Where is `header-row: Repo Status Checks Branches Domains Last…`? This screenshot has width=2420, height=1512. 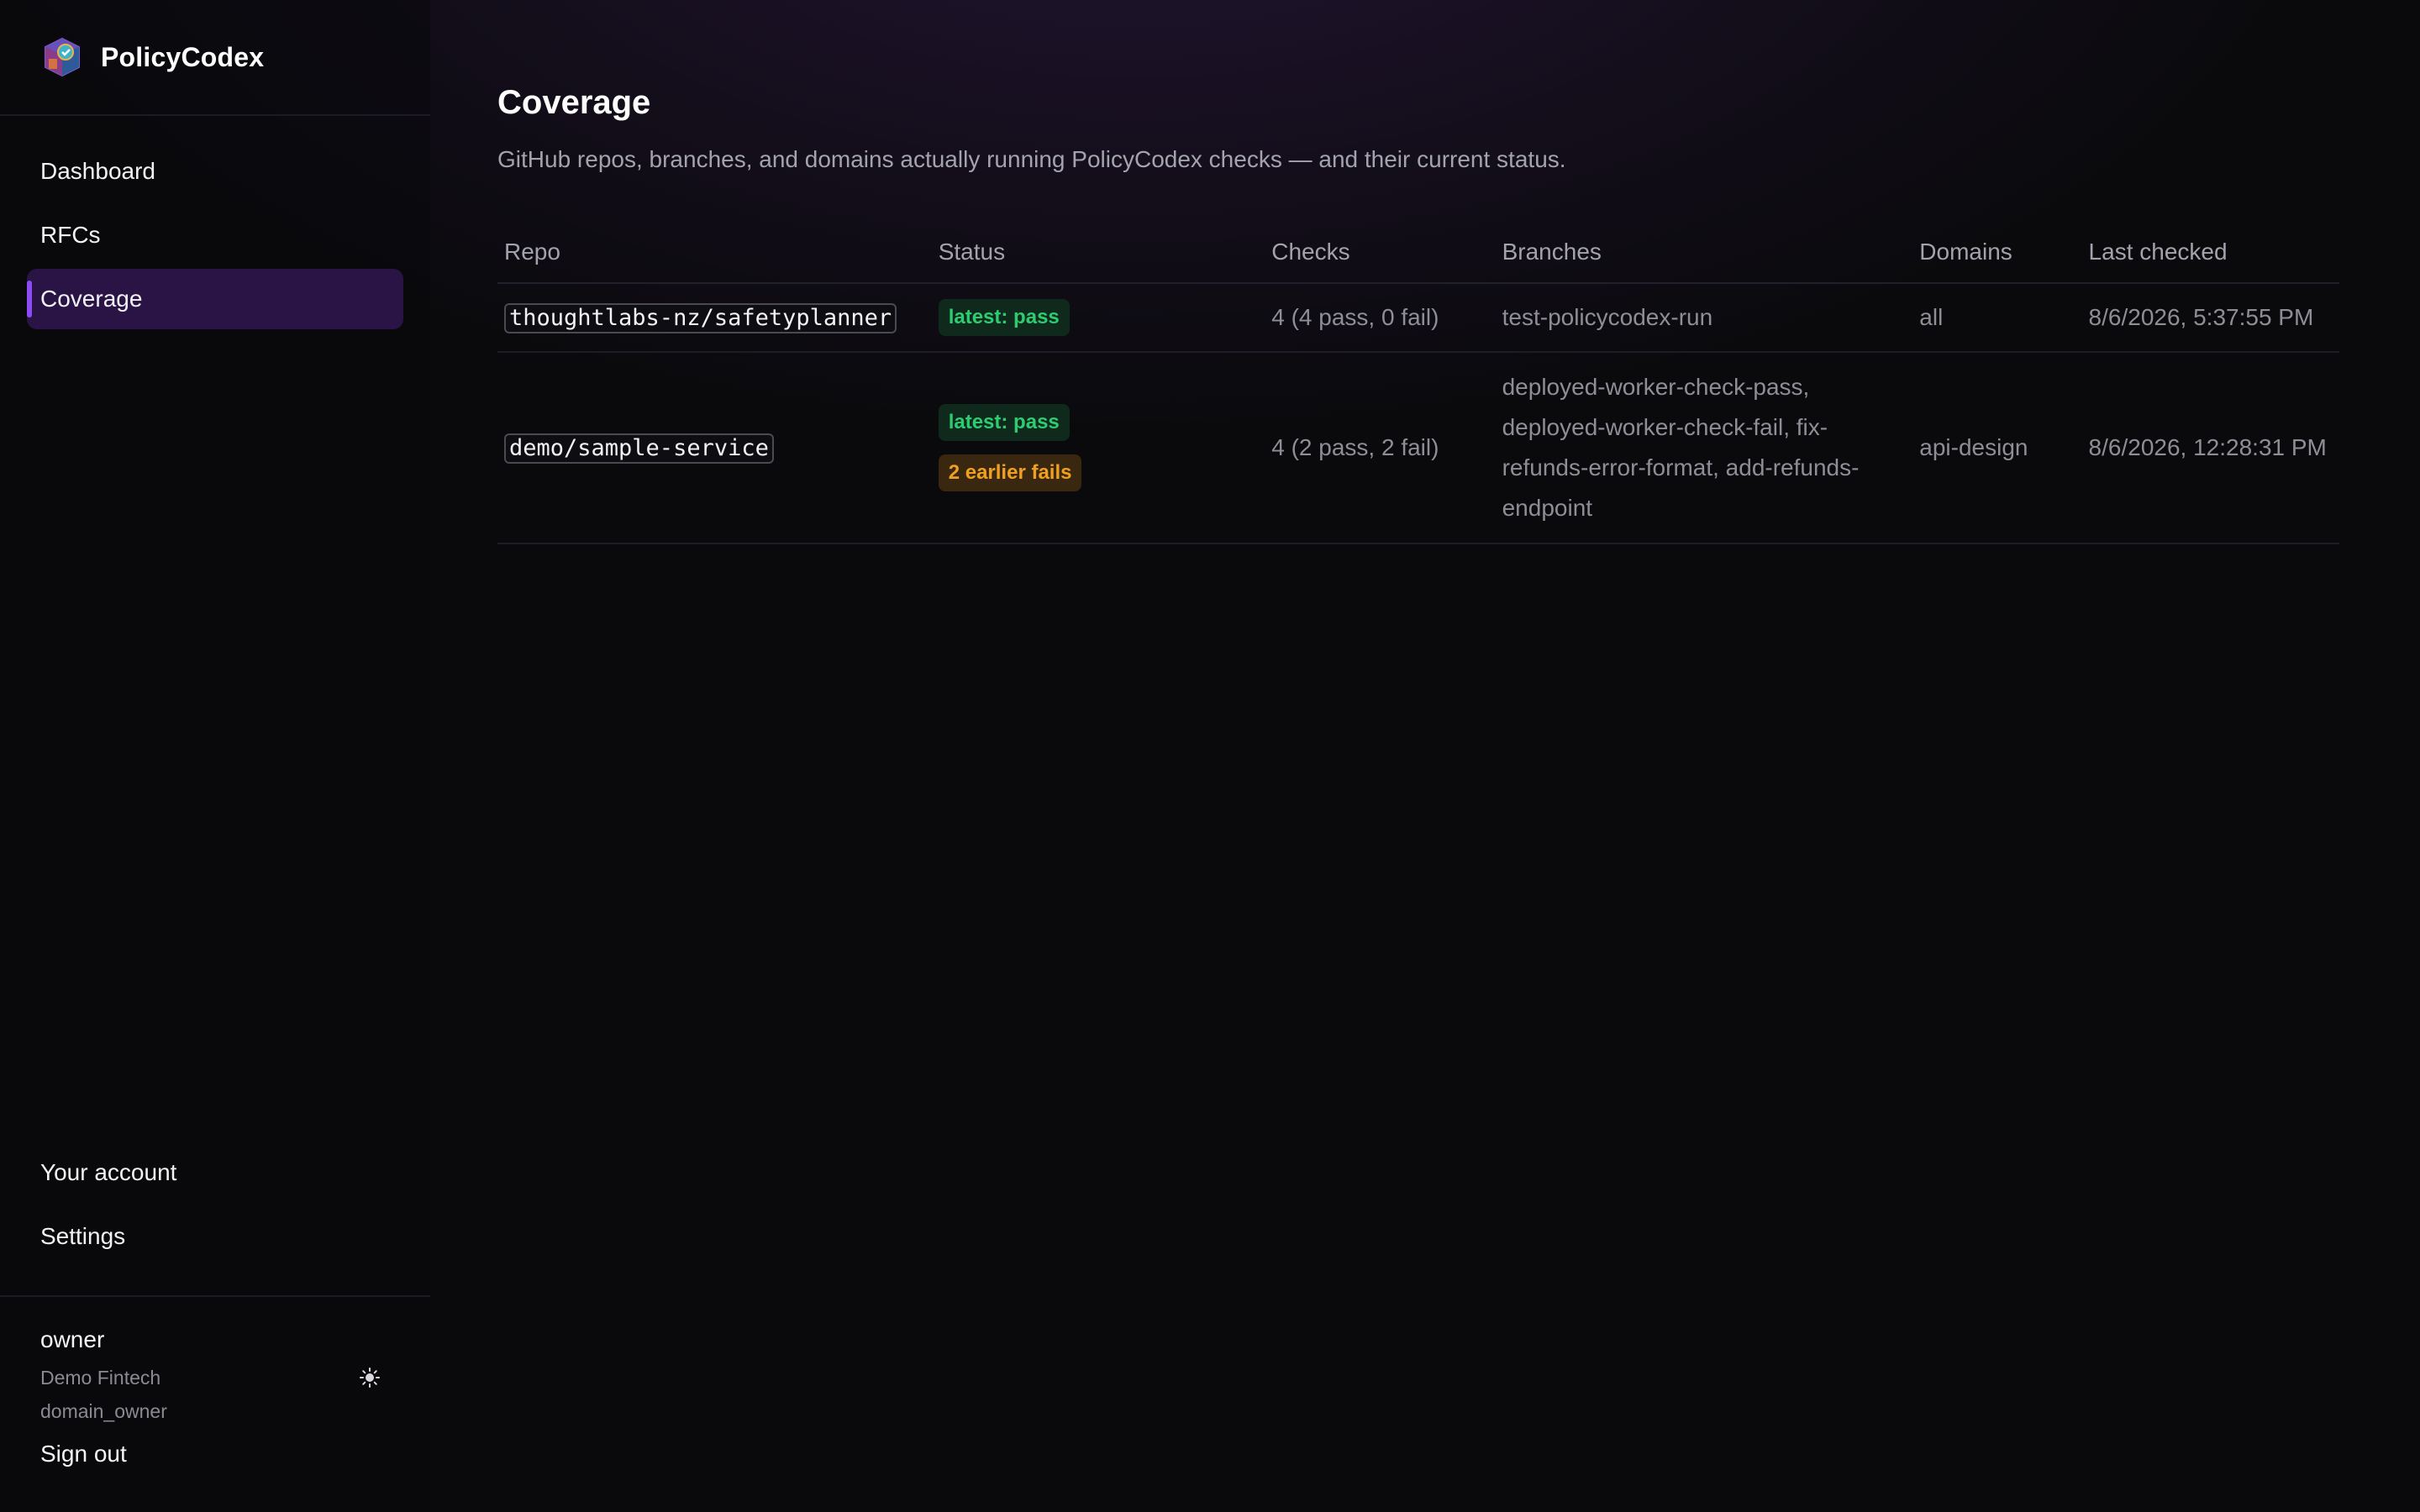
header-row: Repo Status Checks Branches Domains Last… is located at coordinates (1418, 253).